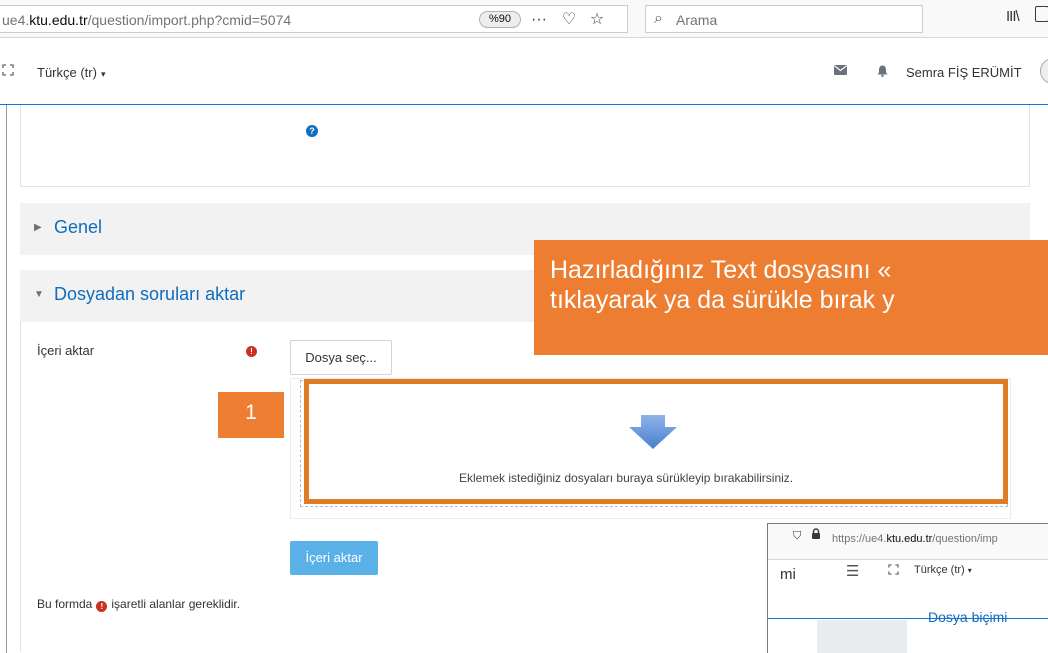  What do you see at coordinates (150, 294) in the screenshot?
I see `section-import-title: Dosyadan soruları aktar` at bounding box center [150, 294].